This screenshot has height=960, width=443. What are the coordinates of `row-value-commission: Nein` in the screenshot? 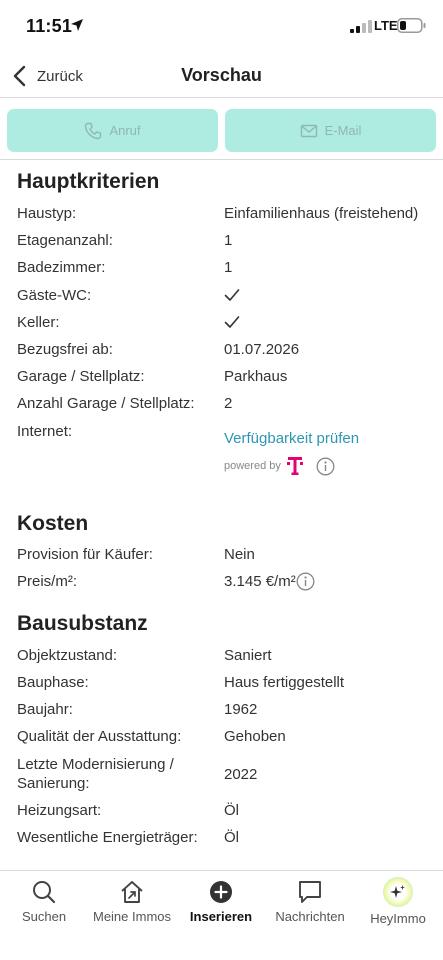 It's located at (239, 554).